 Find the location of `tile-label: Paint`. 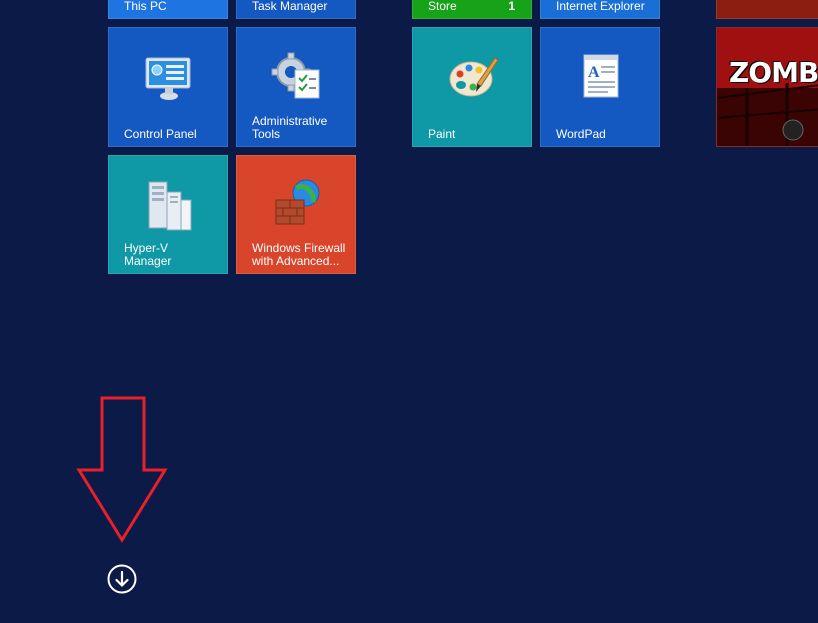

tile-label: Paint is located at coordinates (442, 134).